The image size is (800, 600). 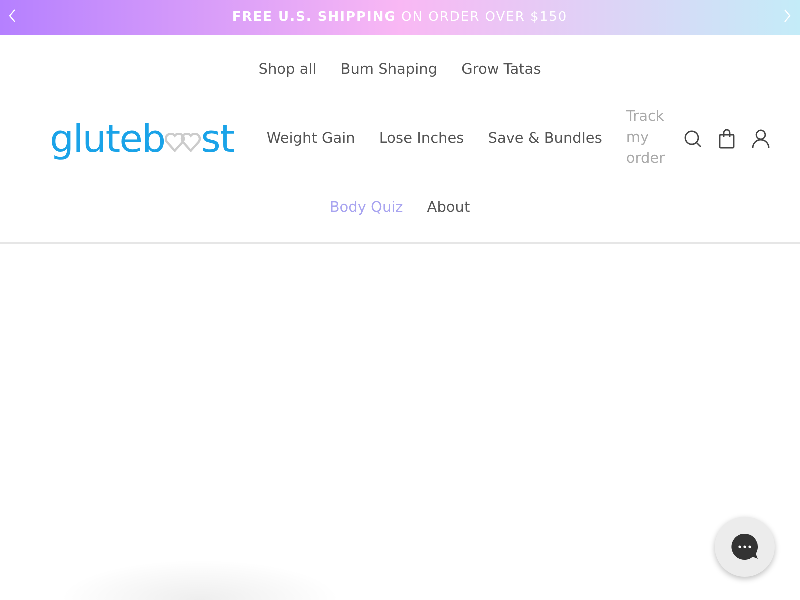 What do you see at coordinates (545, 138) in the screenshot?
I see `nav-link: Save & Bundles` at bounding box center [545, 138].